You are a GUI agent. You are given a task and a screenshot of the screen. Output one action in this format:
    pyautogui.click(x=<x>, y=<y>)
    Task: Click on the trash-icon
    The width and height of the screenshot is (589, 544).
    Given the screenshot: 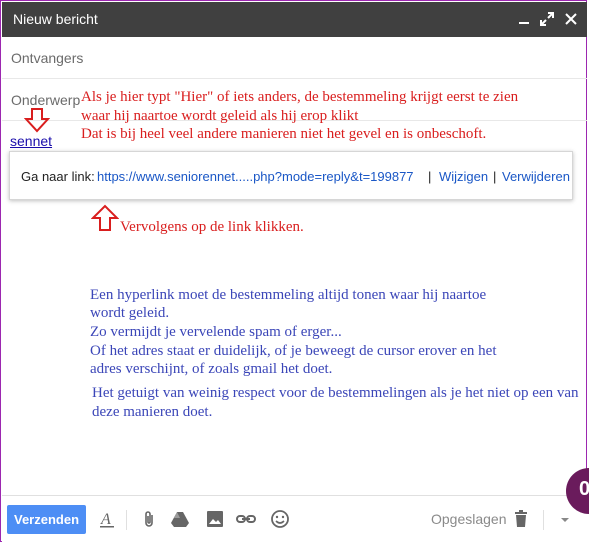 What is the action you would take?
    pyautogui.click(x=521, y=519)
    